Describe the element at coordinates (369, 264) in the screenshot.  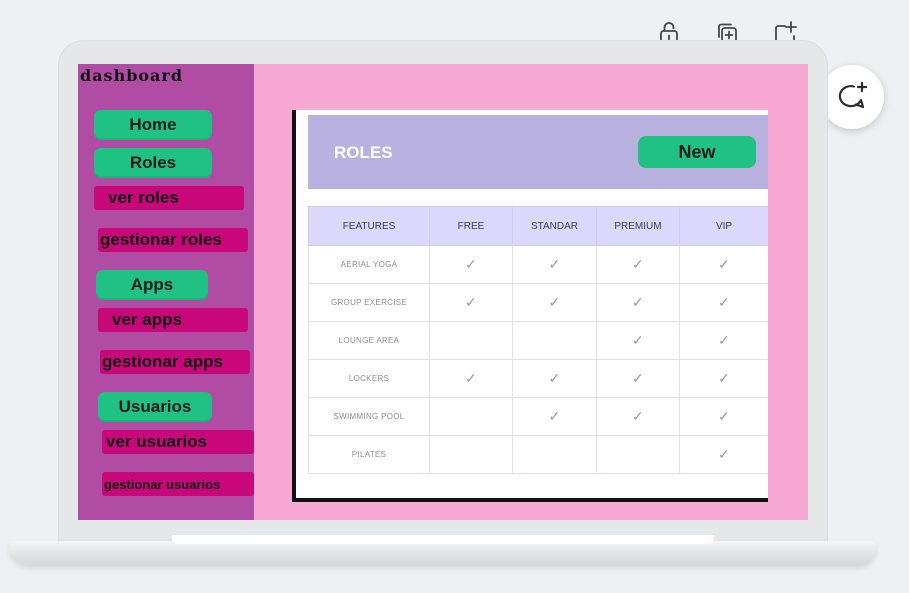
I see `feature-cell: AERIAL YOGA` at that location.